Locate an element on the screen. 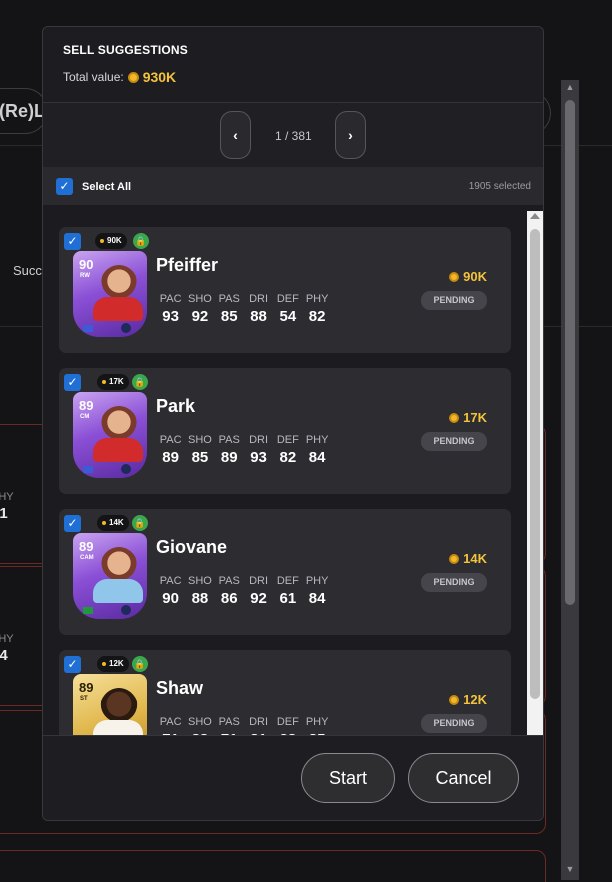  price-badge: 14K is located at coordinates (113, 523).